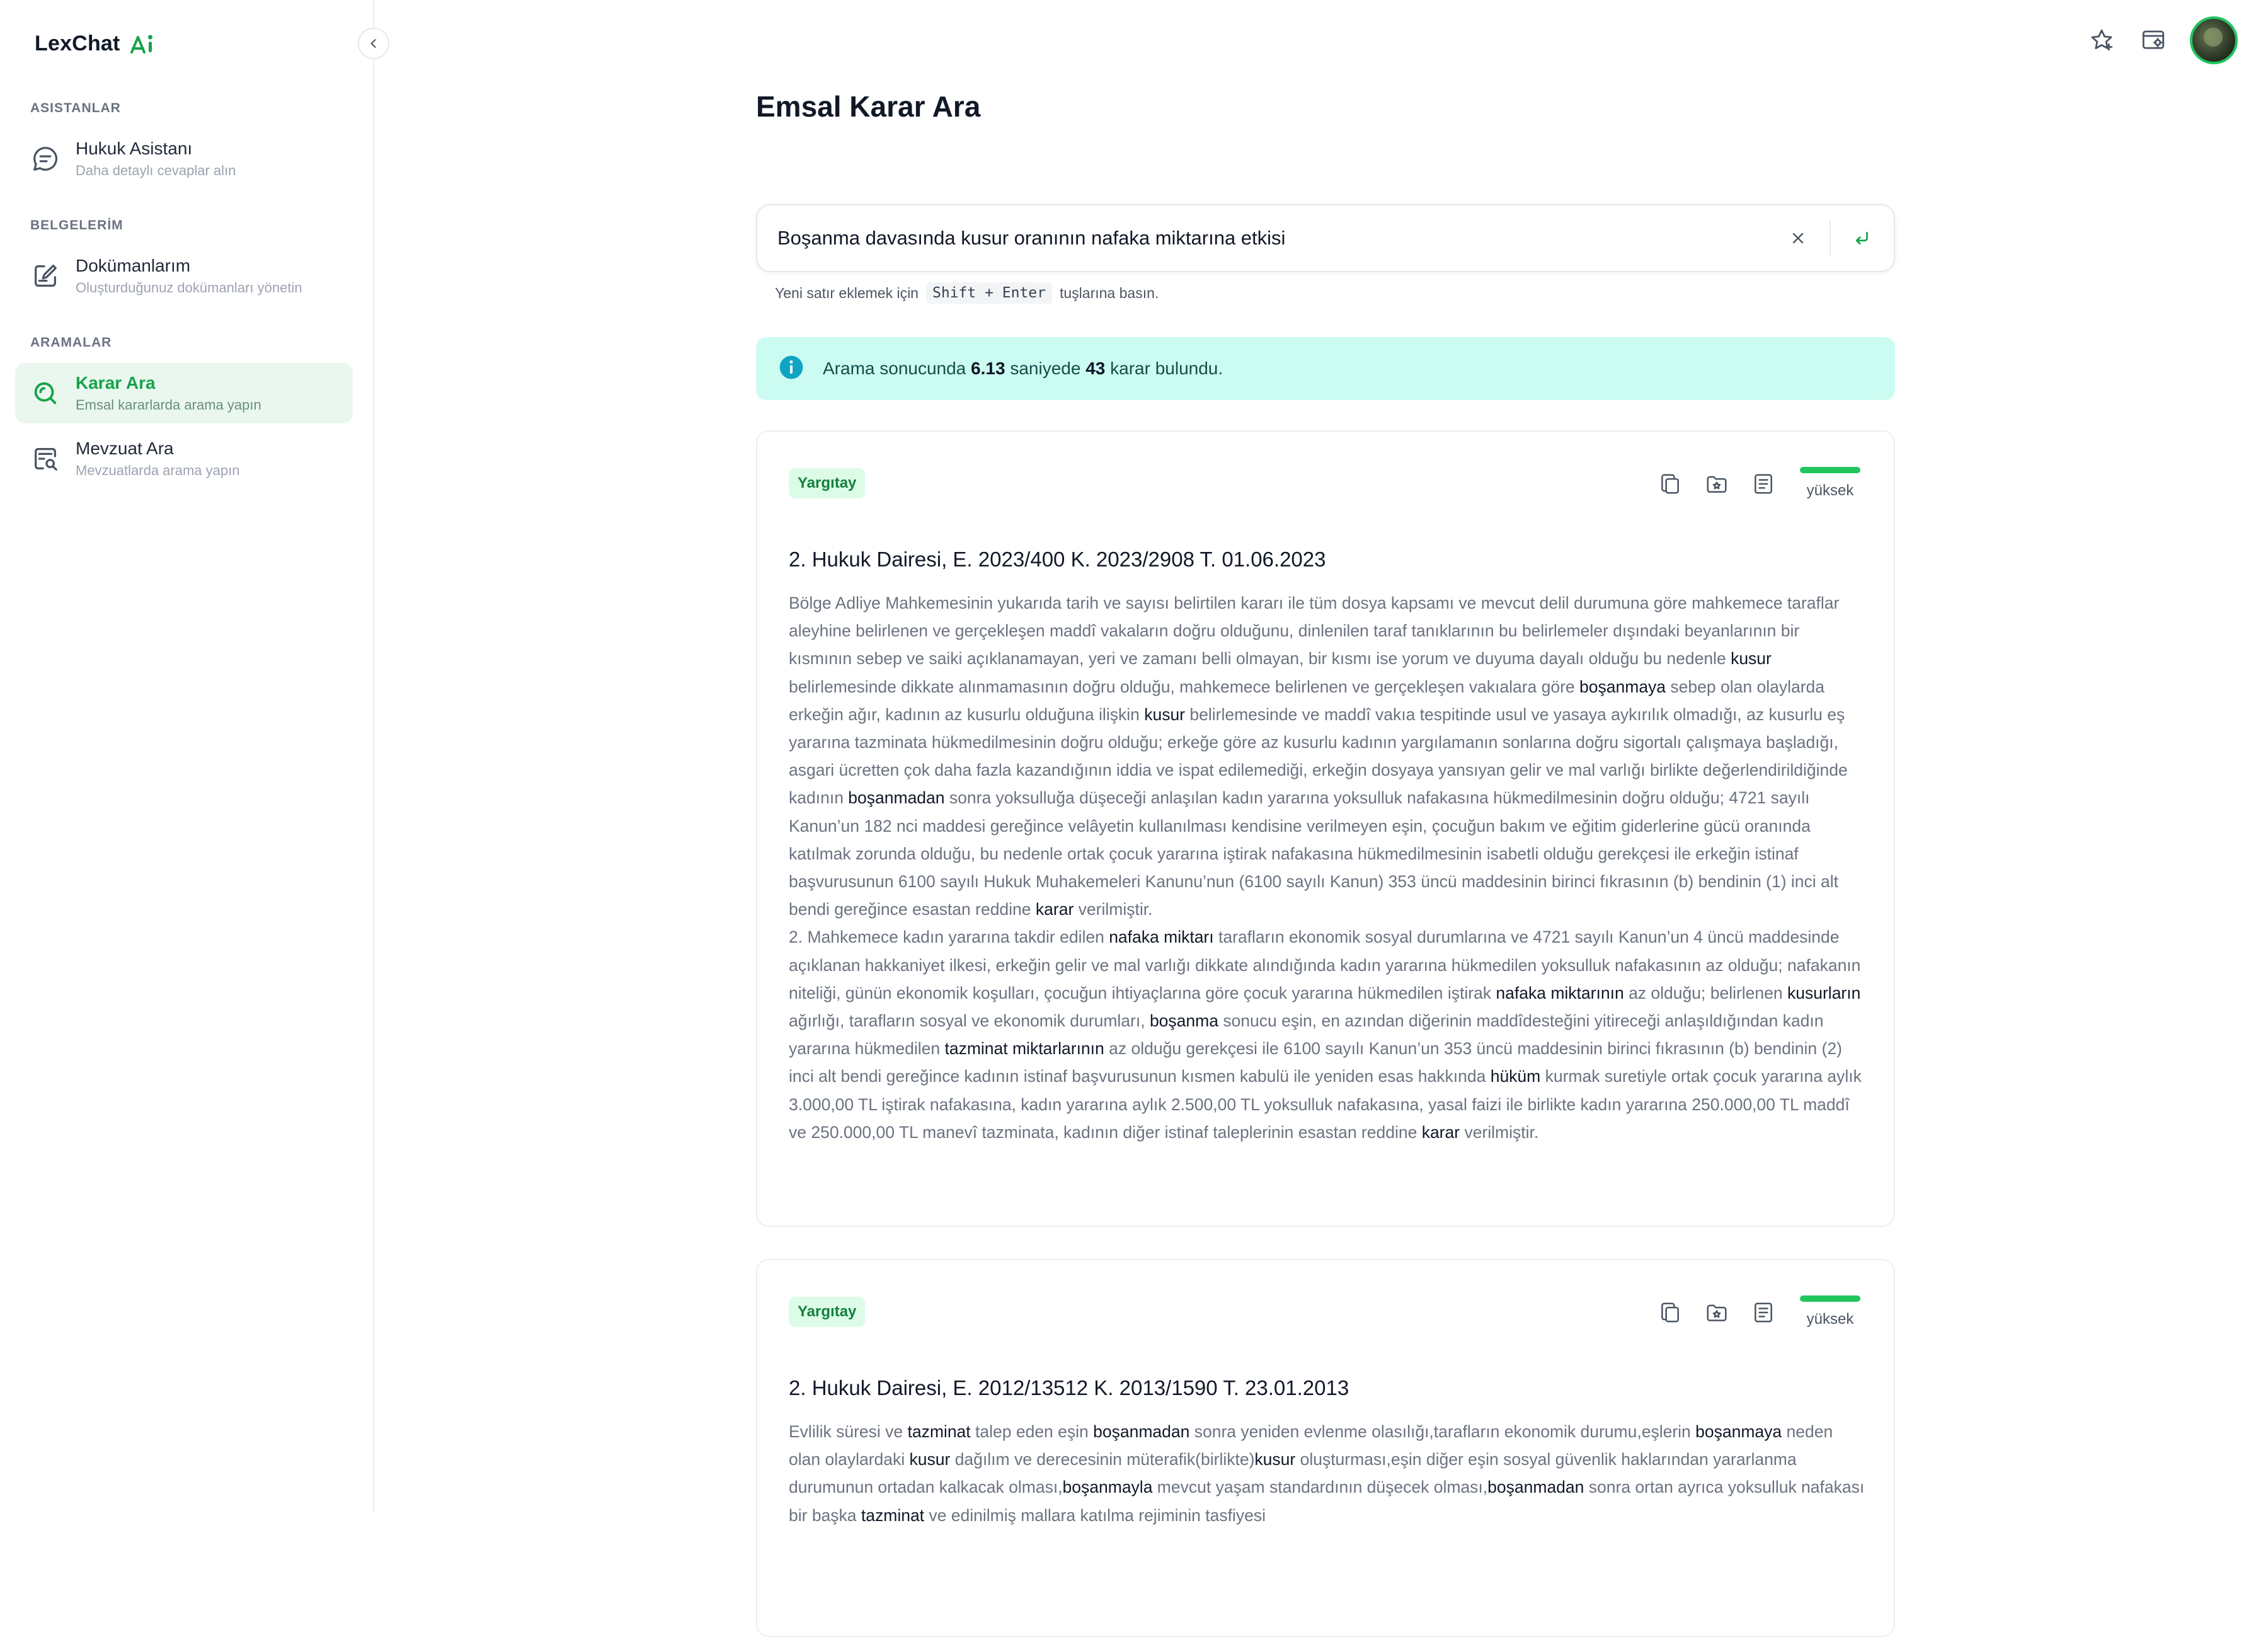 Image resolution: width=2268 pixels, height=1637 pixels. Describe the element at coordinates (791, 369) in the screenshot. I see `info-icon` at that location.